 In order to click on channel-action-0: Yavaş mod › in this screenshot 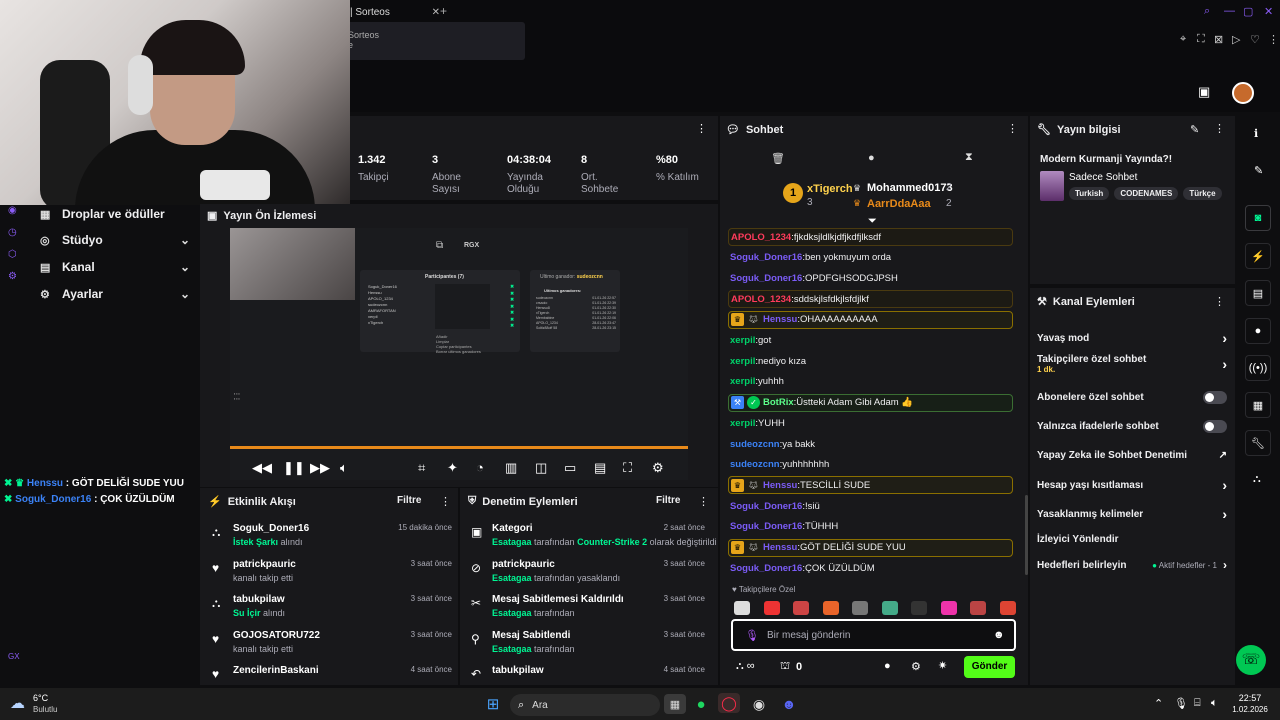, I will do `click(1132, 338)`.